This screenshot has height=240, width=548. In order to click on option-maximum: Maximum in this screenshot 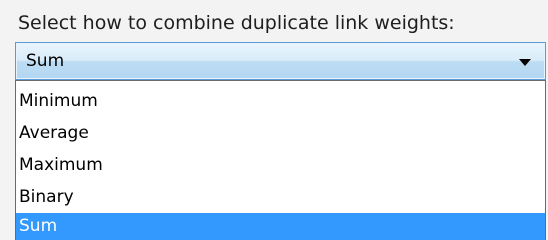, I will do `click(280, 165)`.